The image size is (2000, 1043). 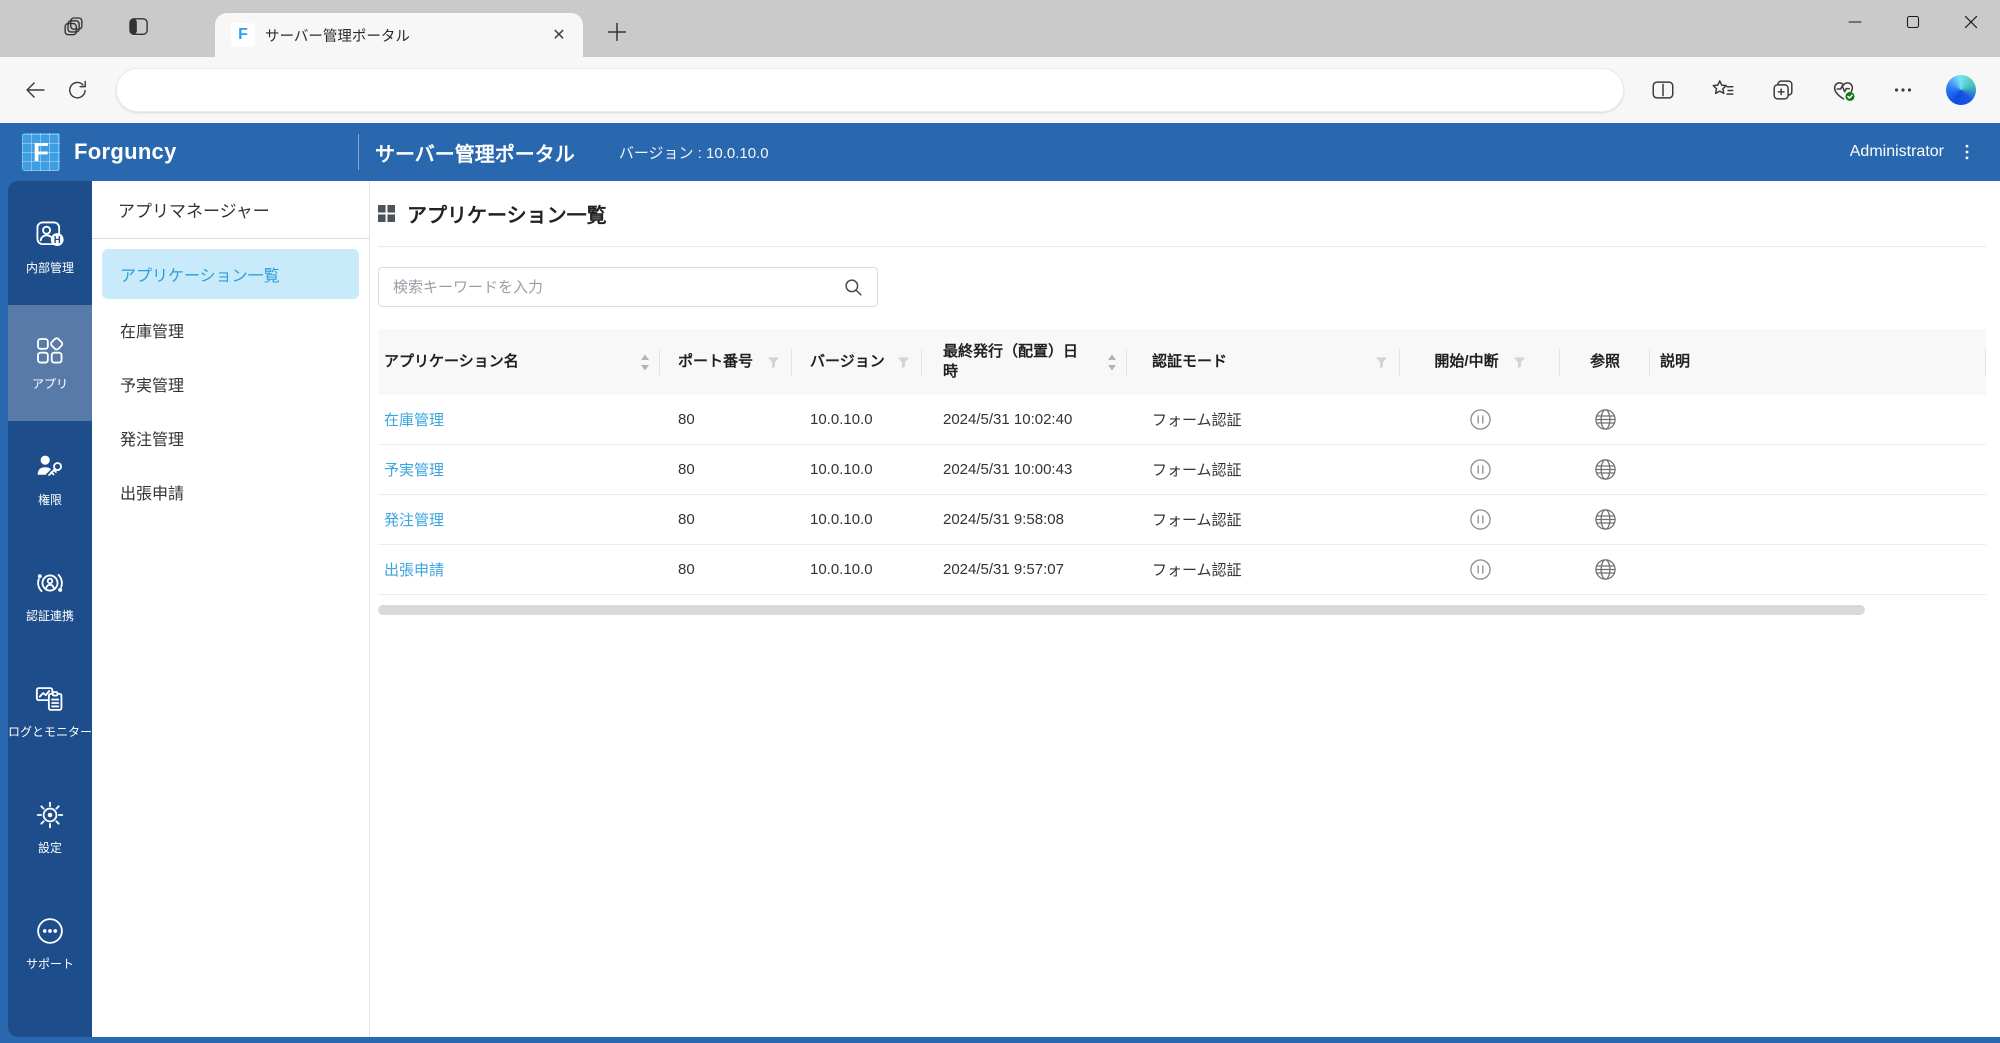 What do you see at coordinates (1783, 90) in the screenshot?
I see `collections-icon` at bounding box center [1783, 90].